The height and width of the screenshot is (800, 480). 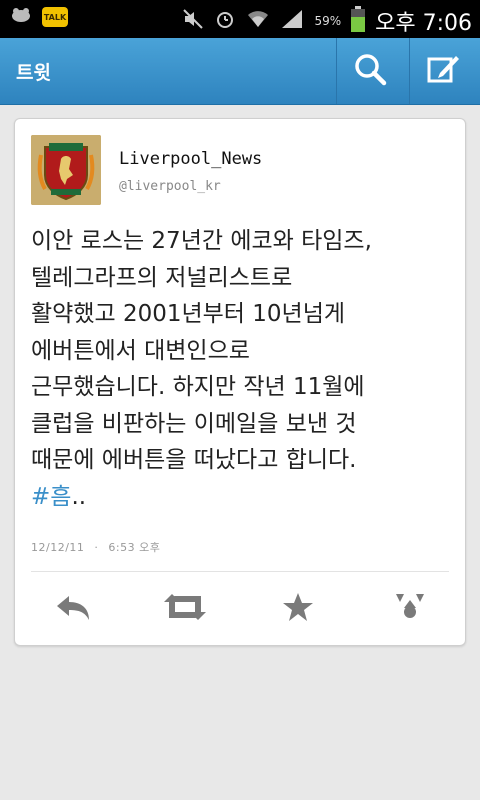 I want to click on more-actions-button, so click(x=410, y=609).